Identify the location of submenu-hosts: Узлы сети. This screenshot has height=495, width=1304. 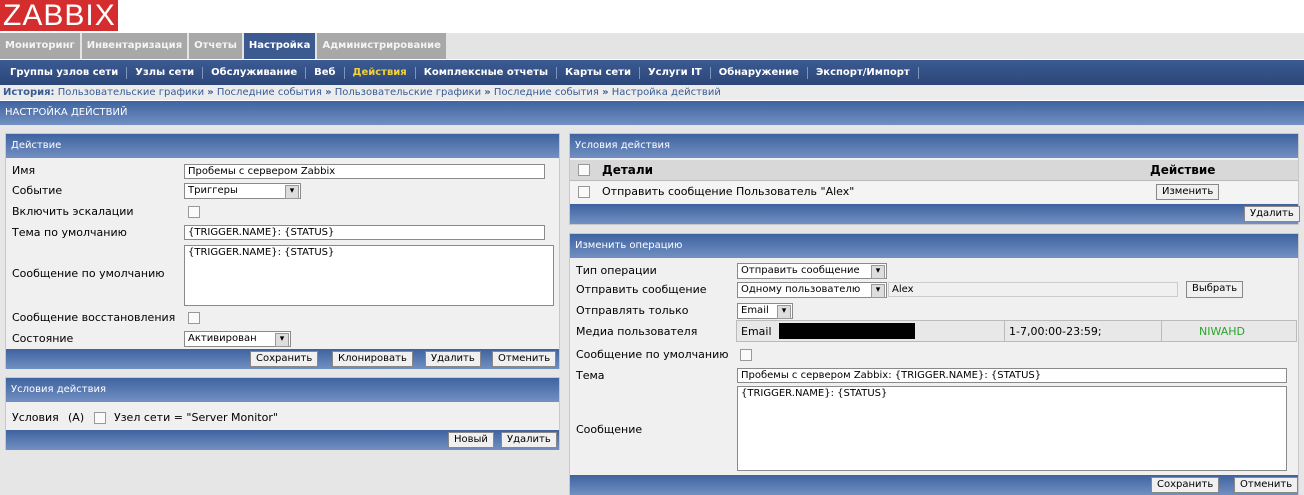
(165, 72).